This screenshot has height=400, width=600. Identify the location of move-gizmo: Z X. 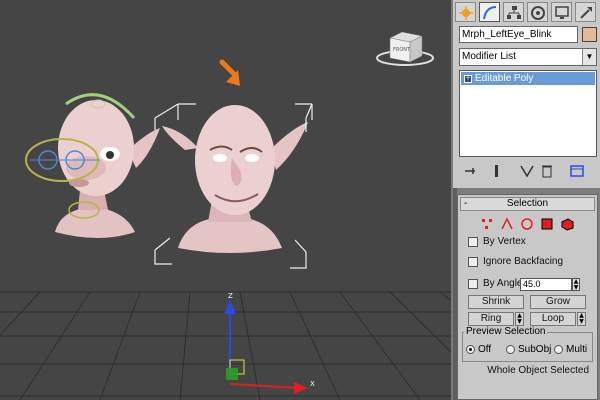
(269, 343).